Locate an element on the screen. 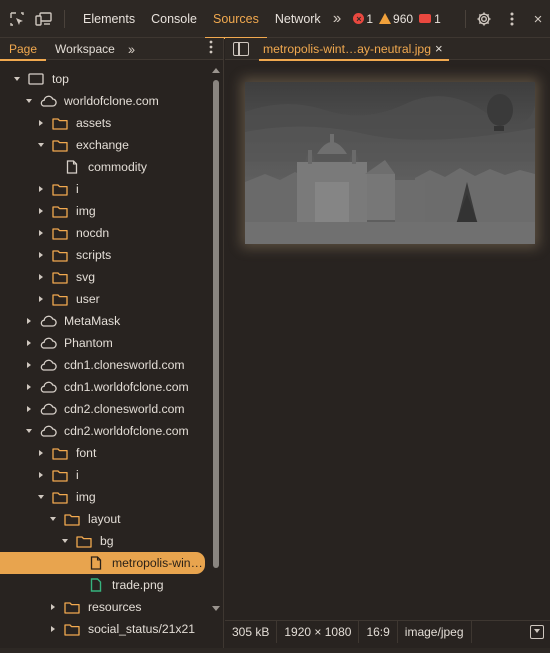  tree-domain: cdn1.worldofclone.com is located at coordinates (105, 387).